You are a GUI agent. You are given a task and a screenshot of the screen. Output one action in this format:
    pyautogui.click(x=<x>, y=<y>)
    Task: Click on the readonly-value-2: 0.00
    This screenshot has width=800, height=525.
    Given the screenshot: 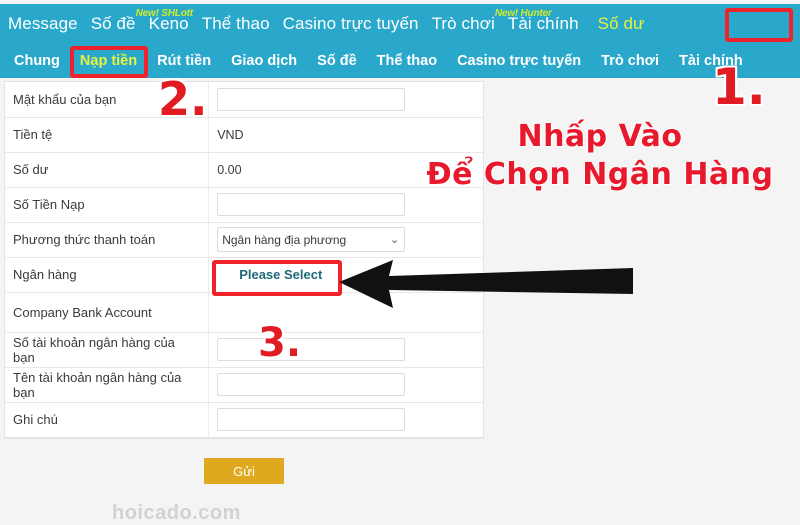 What is the action you would take?
    pyautogui.click(x=229, y=170)
    